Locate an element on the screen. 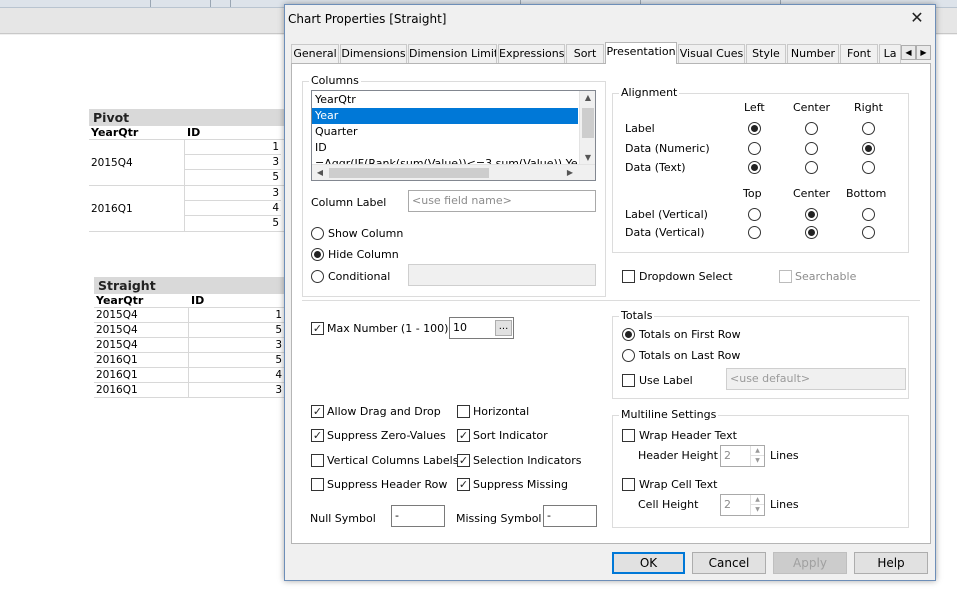  list-item-selected: Year is located at coordinates (445, 116).